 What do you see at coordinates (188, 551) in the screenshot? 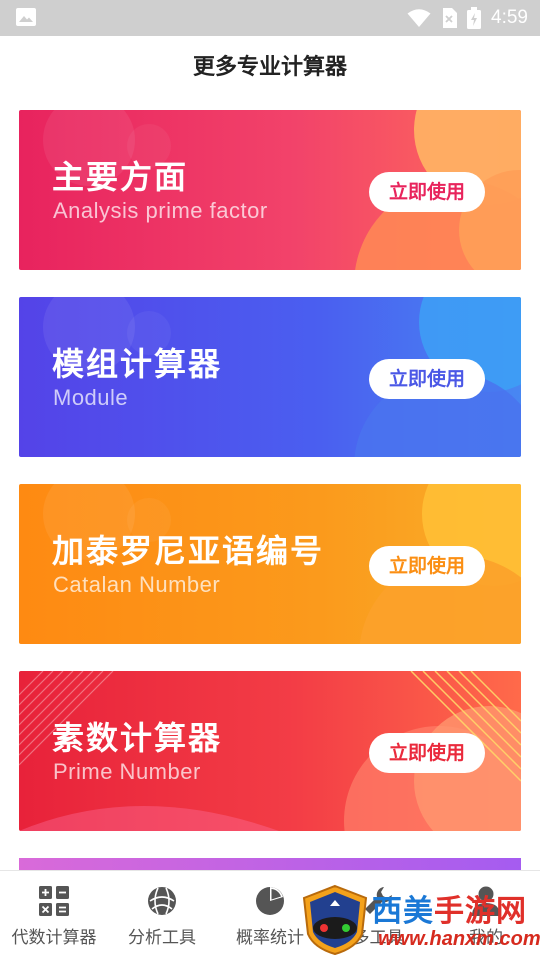
I see `card-title: 加泰罗尼亚语编号` at bounding box center [188, 551].